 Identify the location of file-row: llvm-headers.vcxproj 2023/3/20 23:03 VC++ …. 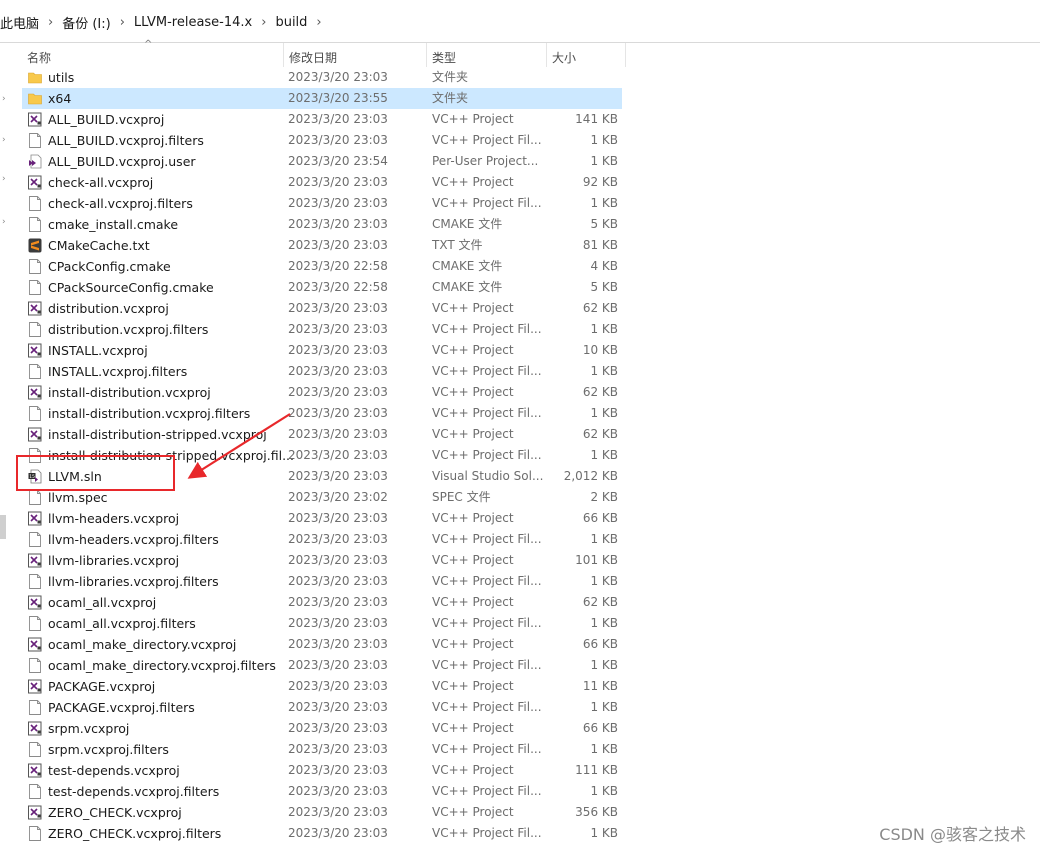
(322, 518).